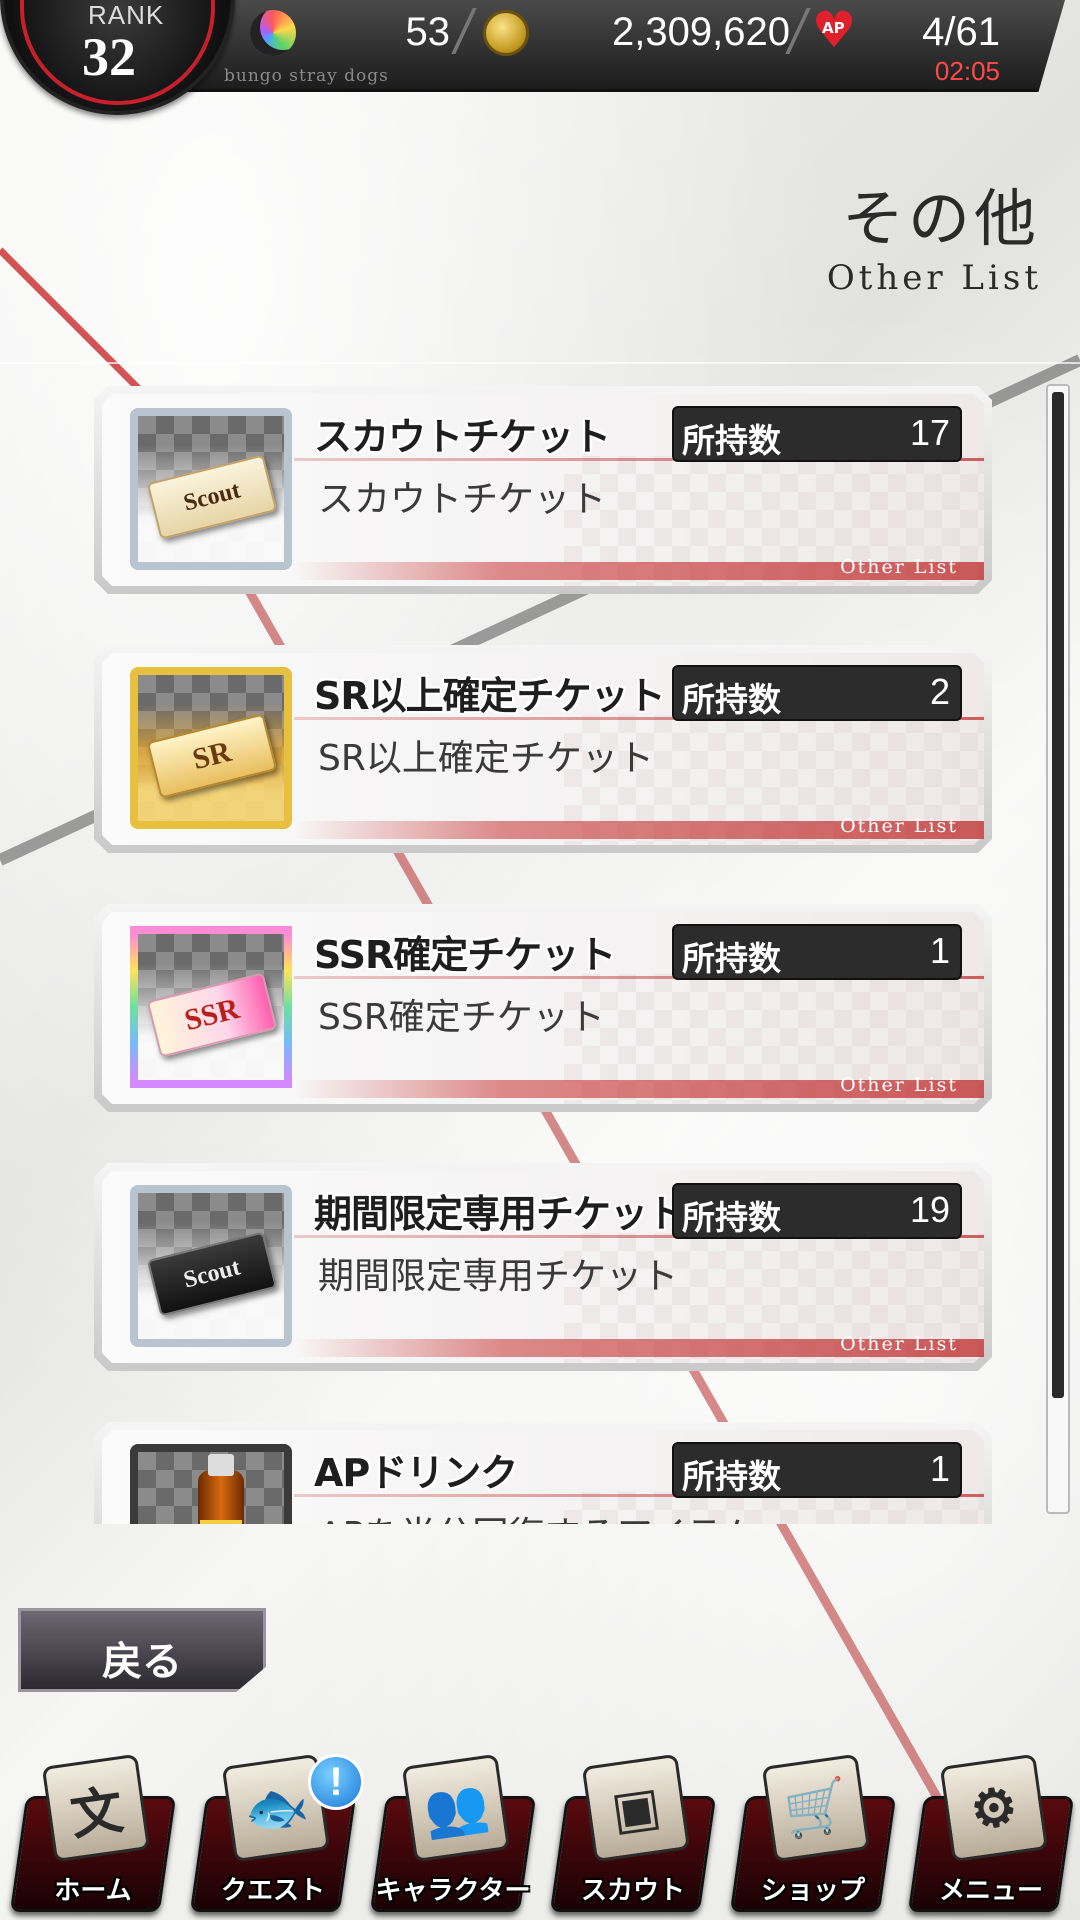 This screenshot has height=1920, width=1080. I want to click on item-description: SR以上確定チケット, so click(486, 758).